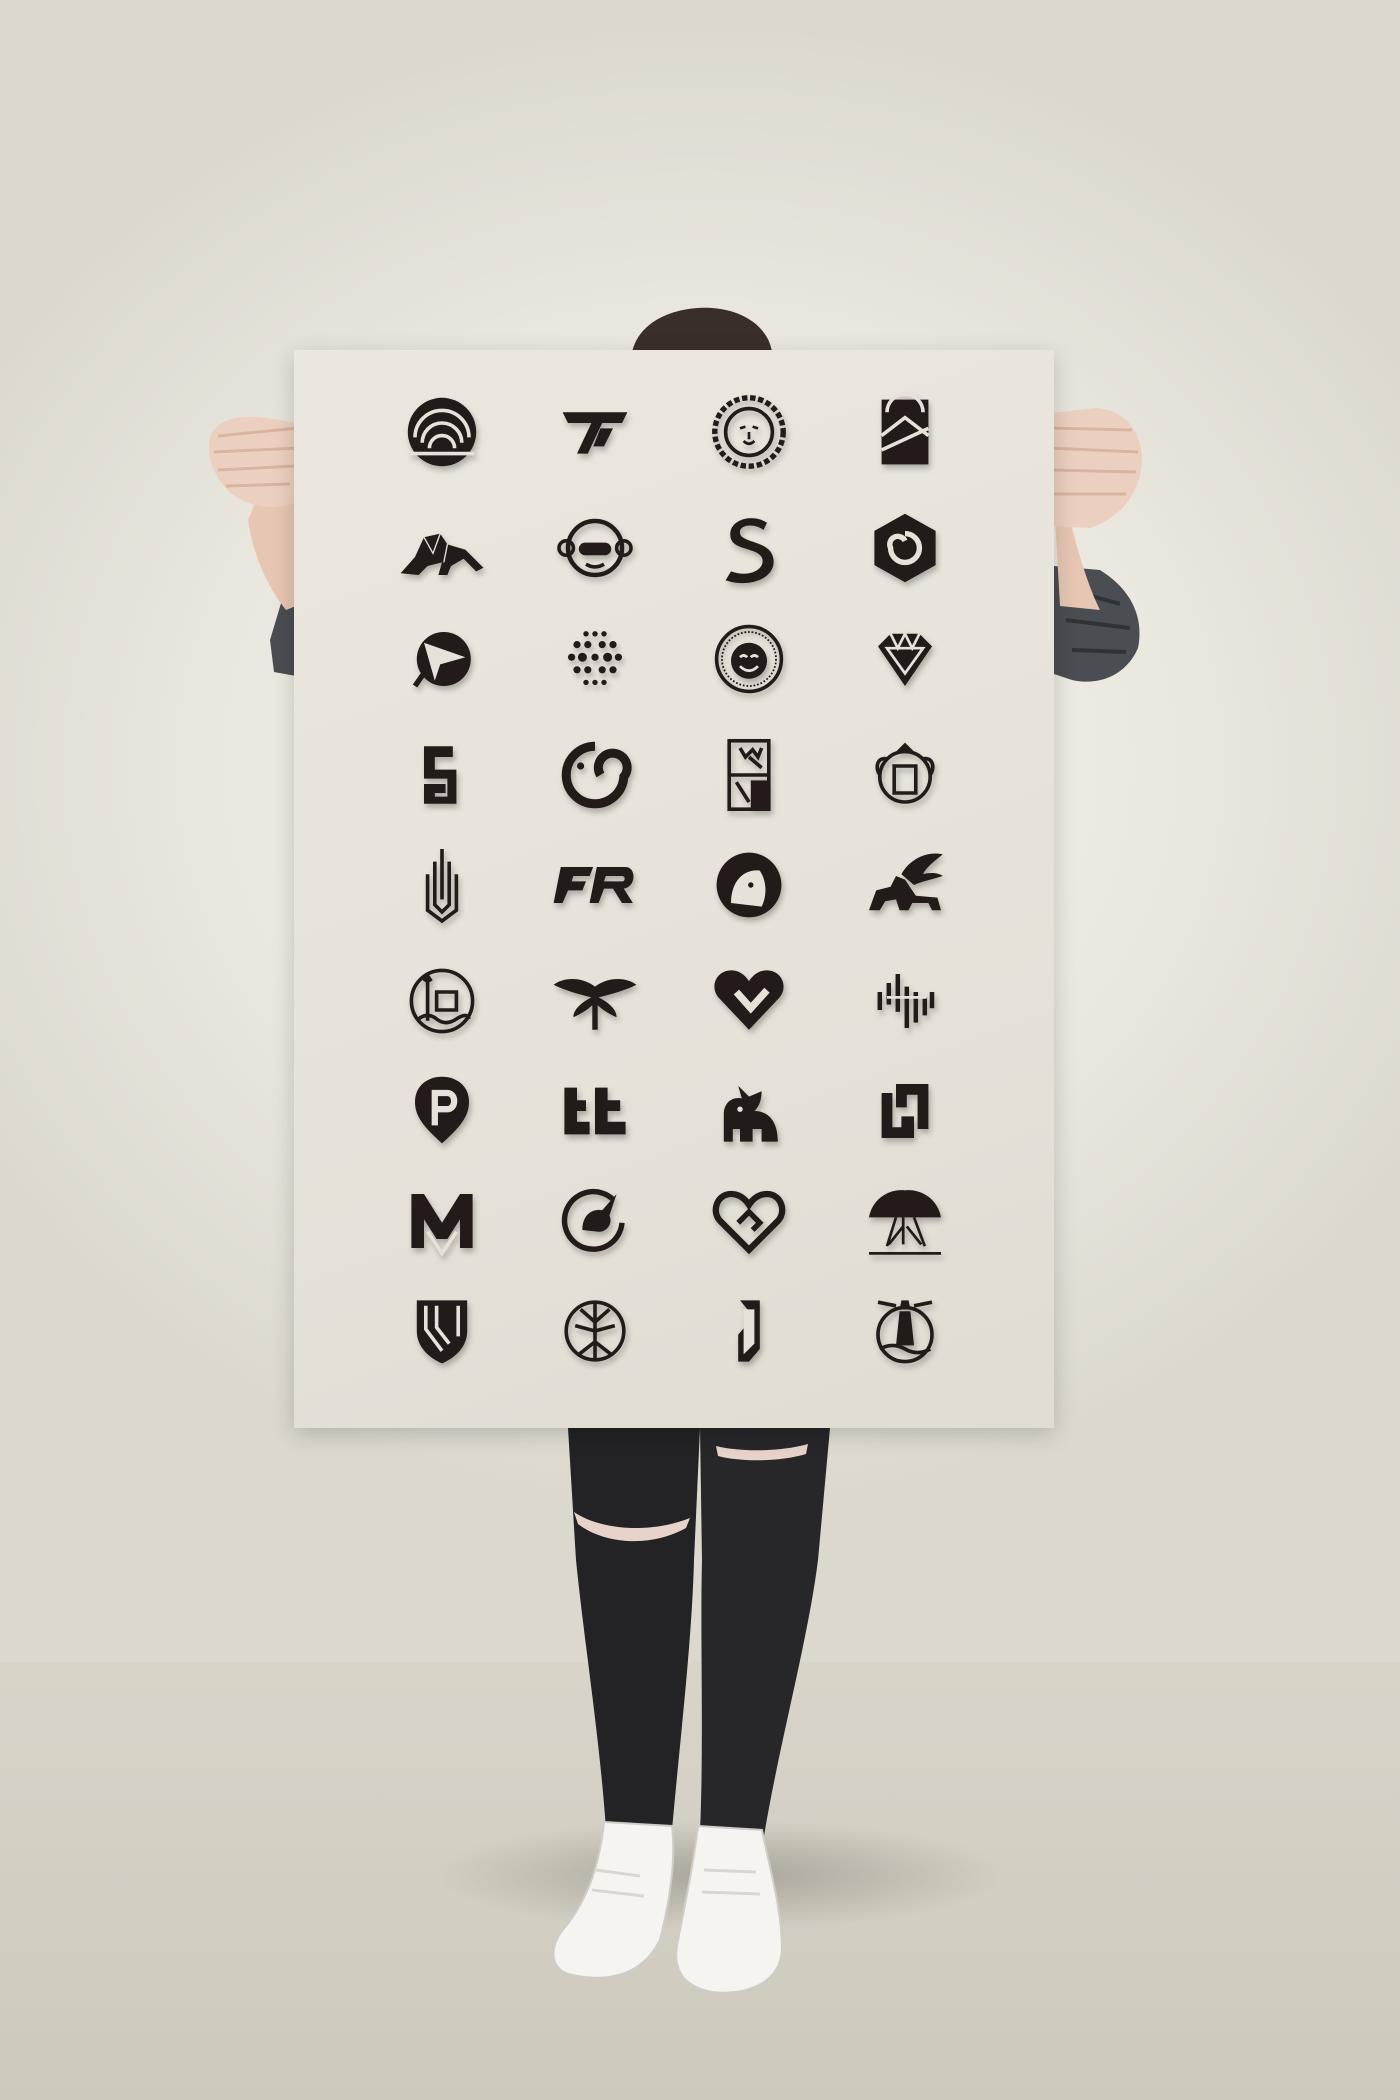 The width and height of the screenshot is (1400, 2100). I want to click on interlocked-square-icon, so click(905, 1111).